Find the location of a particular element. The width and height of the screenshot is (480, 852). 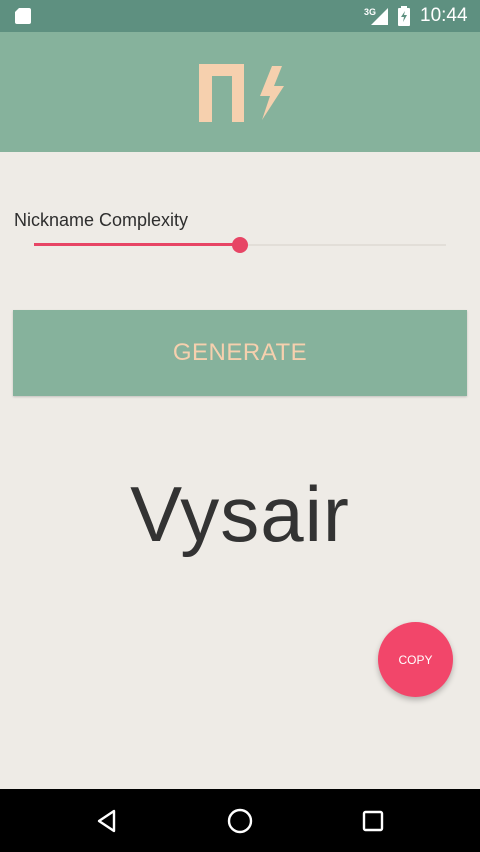

app-logo-icon is located at coordinates (241, 93).